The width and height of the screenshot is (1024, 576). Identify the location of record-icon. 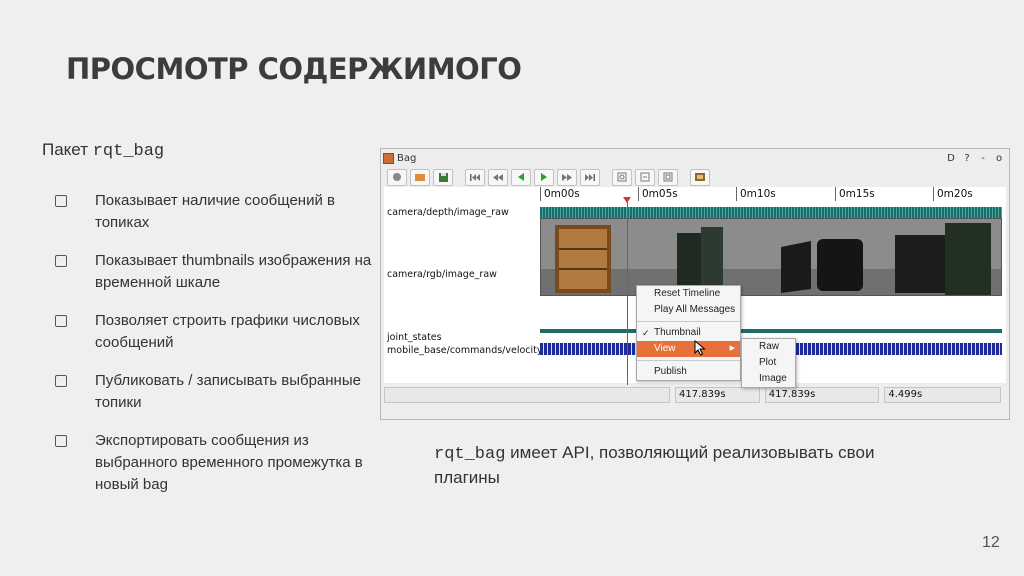
(397, 177).